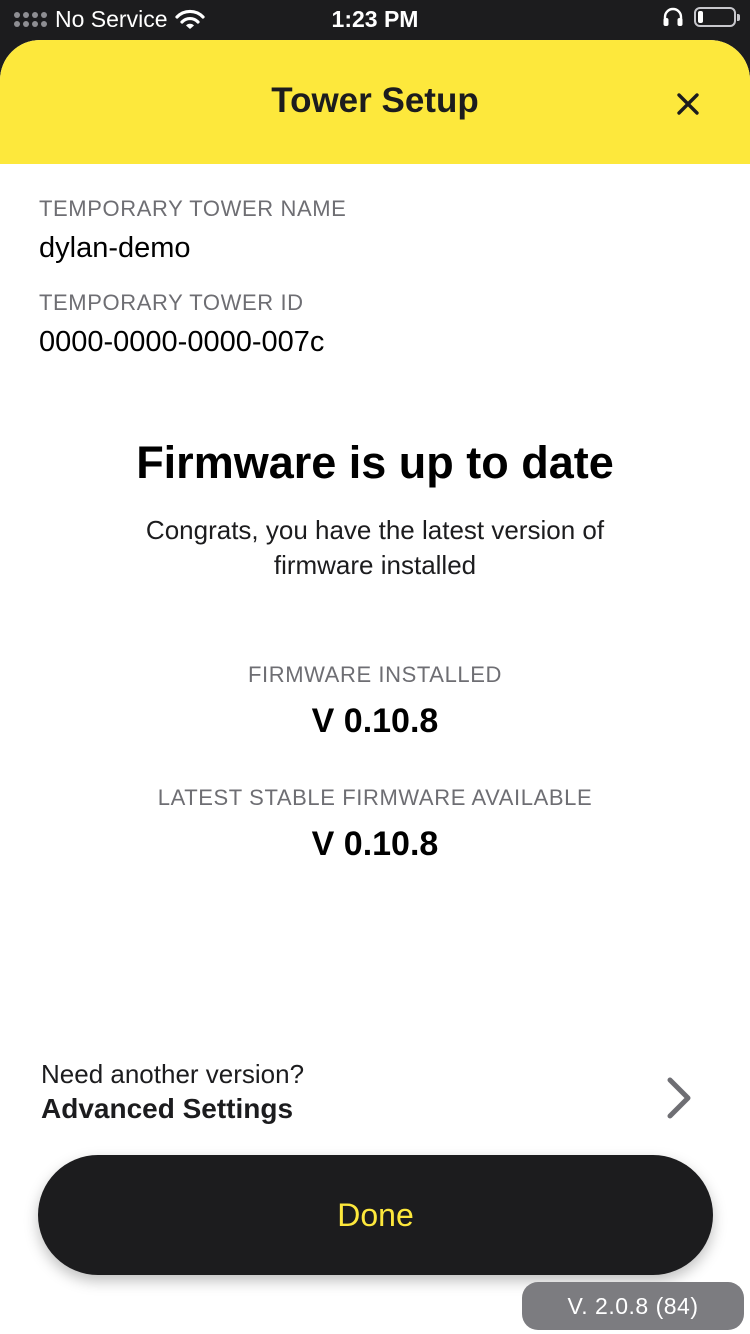 This screenshot has width=750, height=1334. I want to click on status-time: 1:23 PM, so click(375, 19).